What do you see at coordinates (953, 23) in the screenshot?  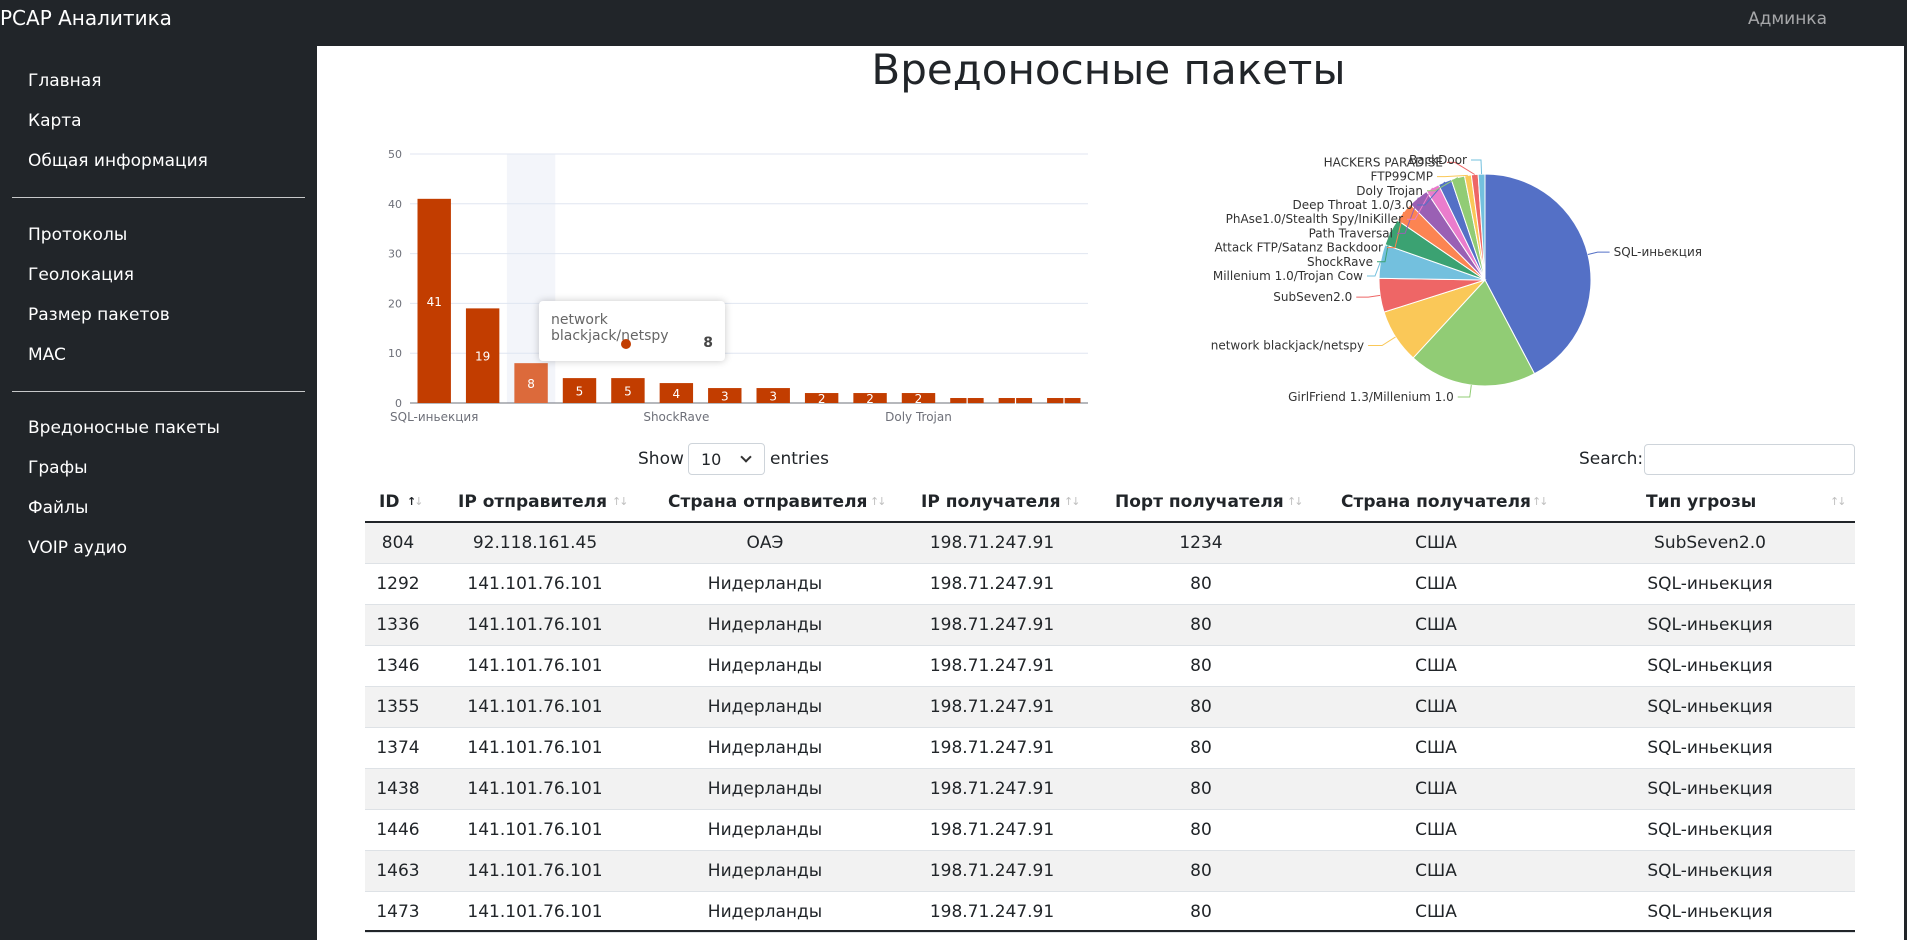 I see `top-navbar: PCAP Аналитика Админка` at bounding box center [953, 23].